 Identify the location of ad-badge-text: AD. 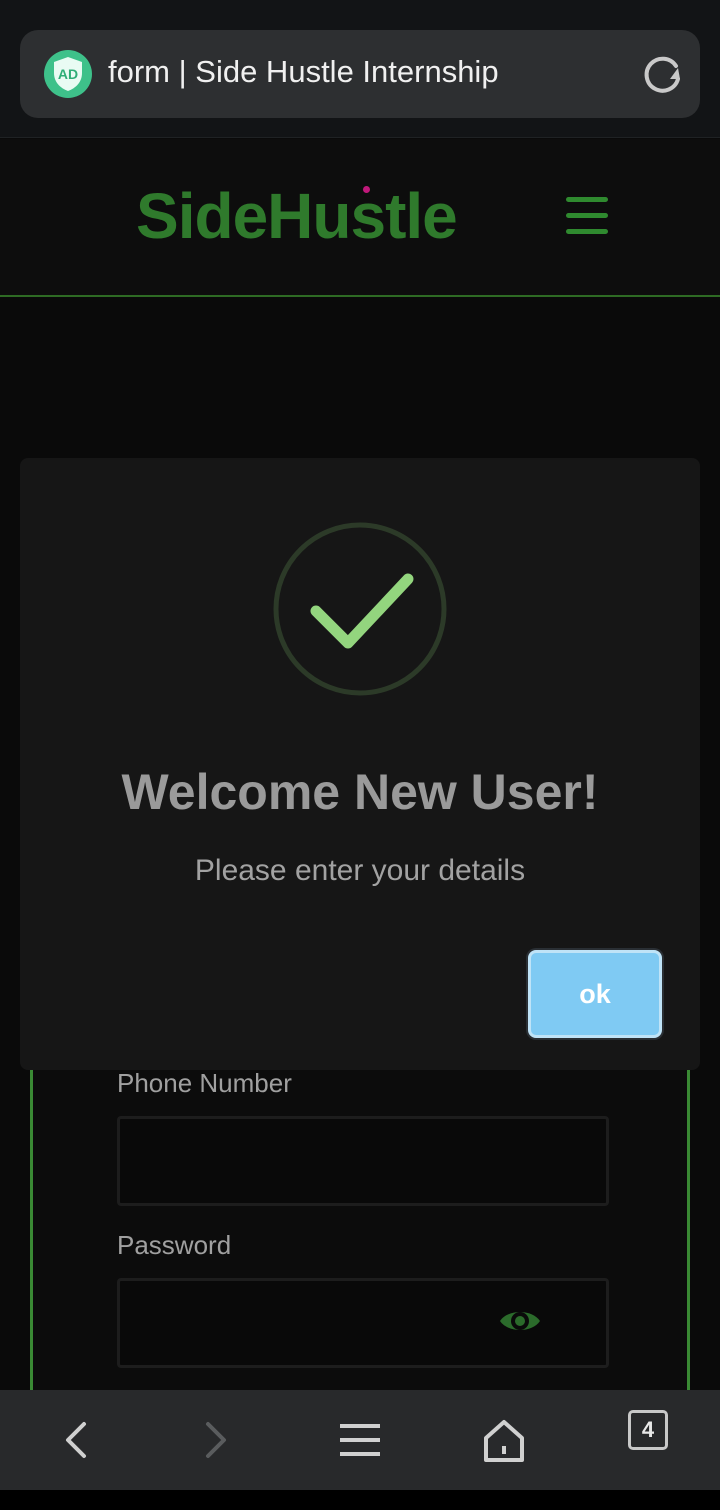
(68, 74).